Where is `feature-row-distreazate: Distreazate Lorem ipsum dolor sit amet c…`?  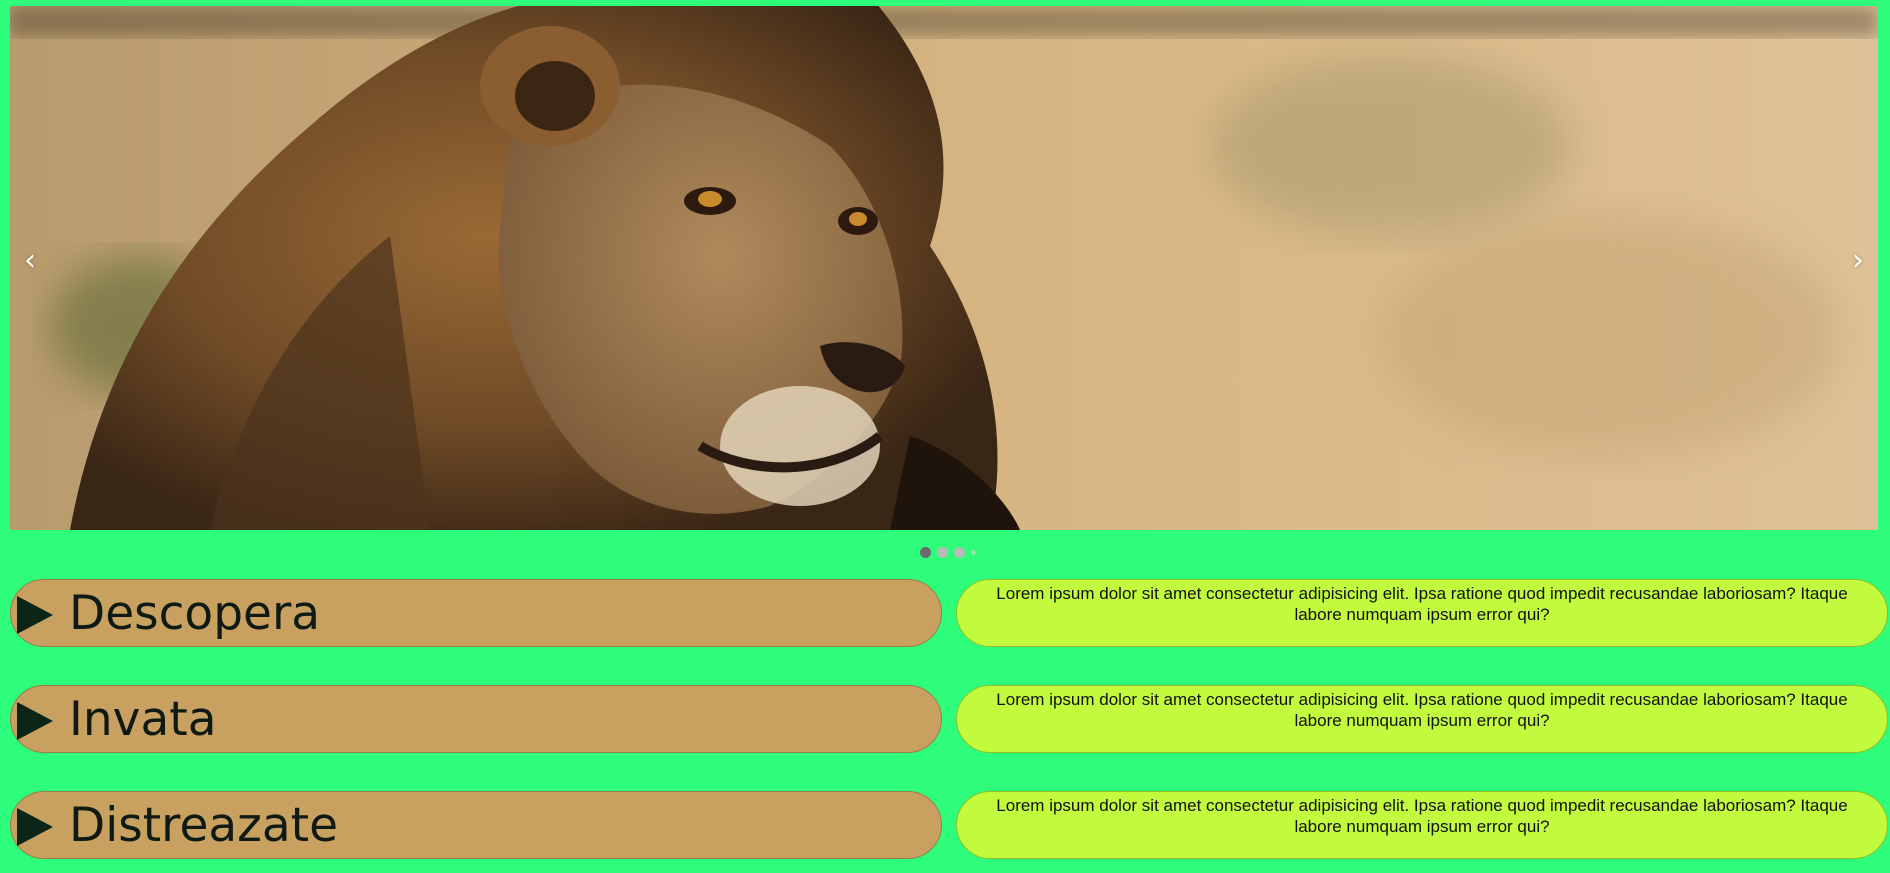 feature-row-distreazate: Distreazate Lorem ipsum dolor sit amet c… is located at coordinates (949, 826).